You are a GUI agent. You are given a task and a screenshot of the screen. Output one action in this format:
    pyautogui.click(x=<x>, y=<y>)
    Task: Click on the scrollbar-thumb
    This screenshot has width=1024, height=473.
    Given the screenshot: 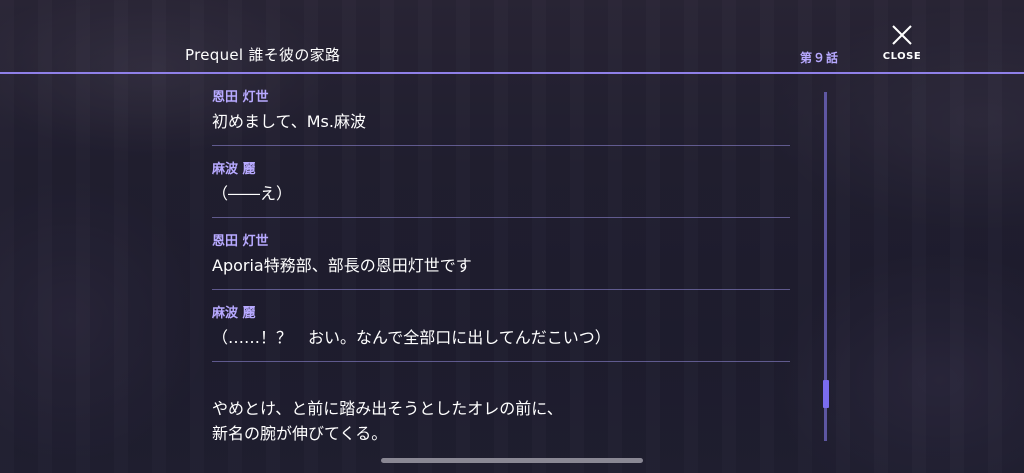 What is the action you would take?
    pyautogui.click(x=826, y=394)
    